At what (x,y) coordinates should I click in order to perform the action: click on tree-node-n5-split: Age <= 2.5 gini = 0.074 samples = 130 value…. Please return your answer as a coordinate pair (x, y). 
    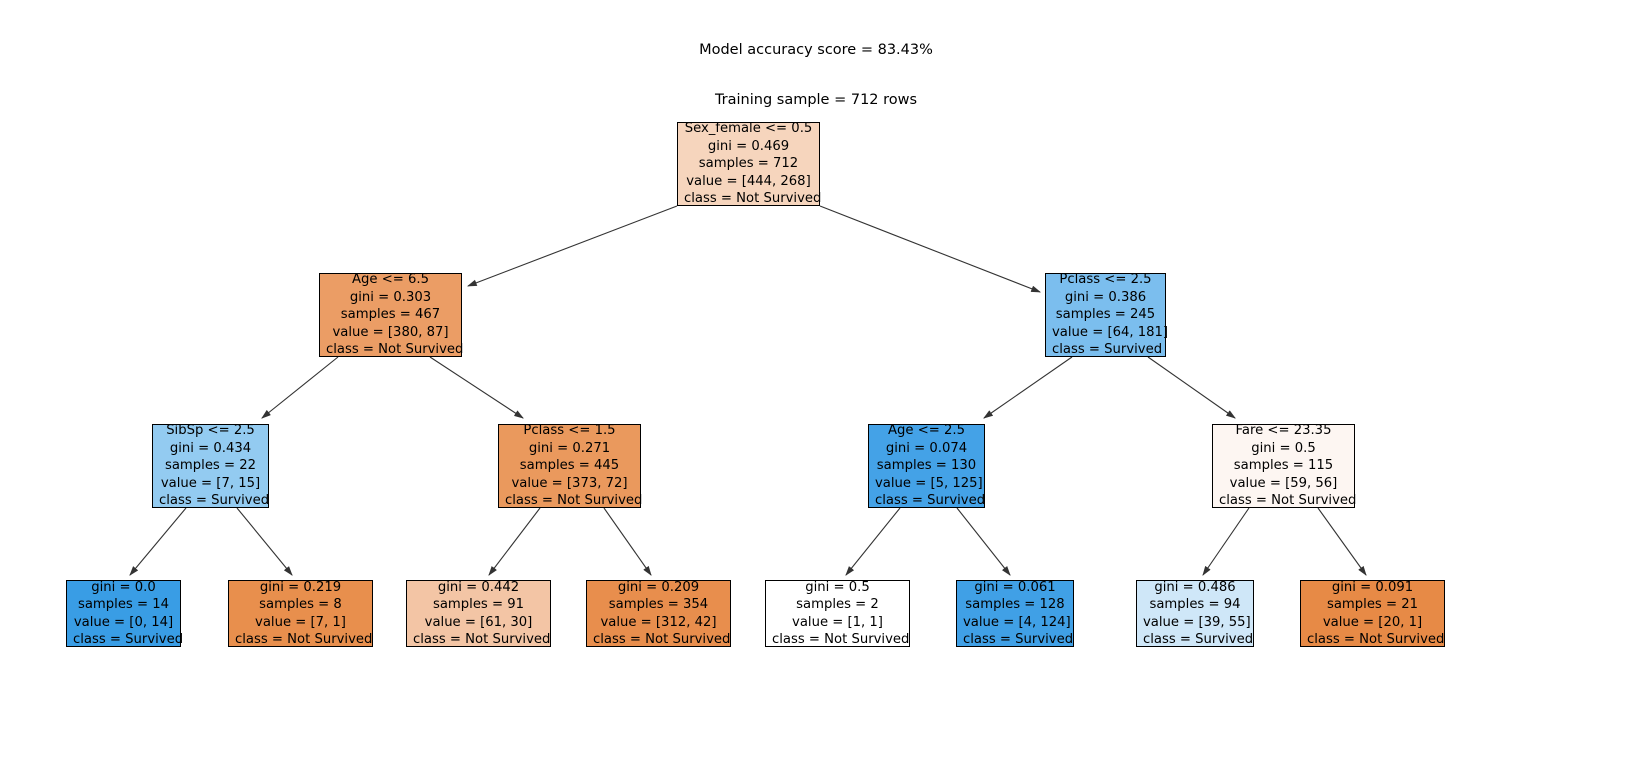
    Looking at the image, I should click on (927, 466).